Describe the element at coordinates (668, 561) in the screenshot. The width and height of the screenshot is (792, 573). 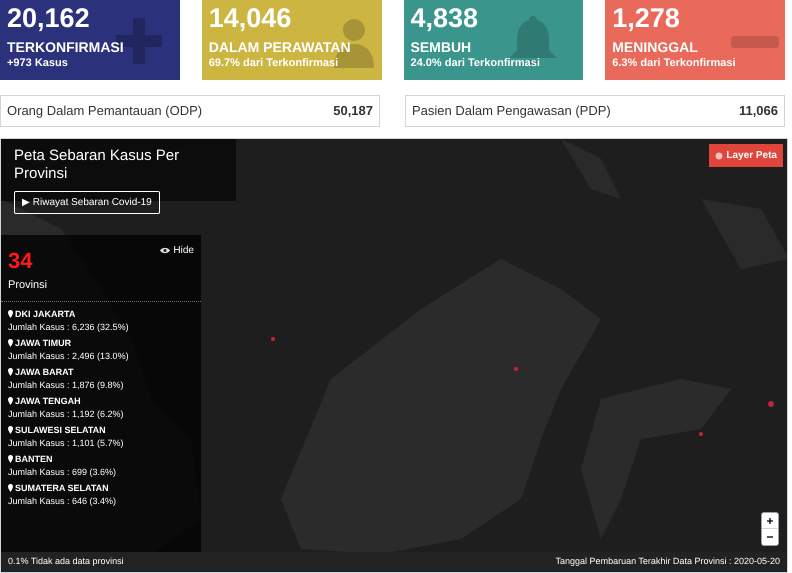
I see `update-date: Tanggal Pembaruan Terakhir Data Provinsi : 2020-05-20` at that location.